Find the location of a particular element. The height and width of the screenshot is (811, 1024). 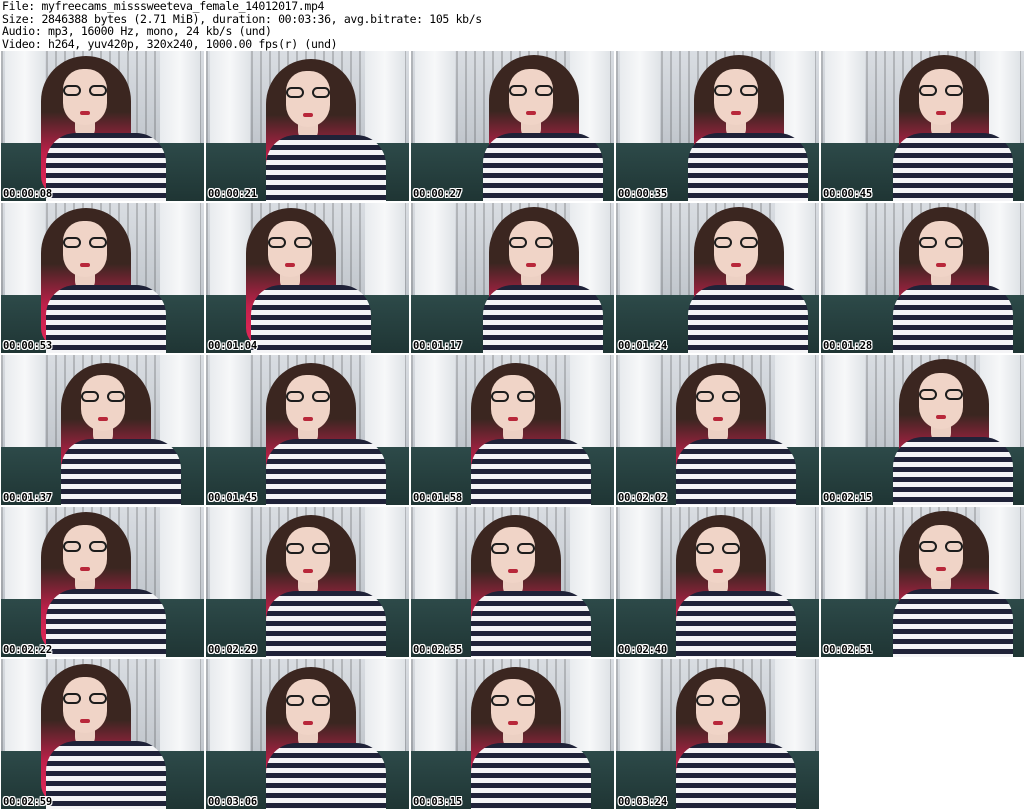

thumbnail-timestamp: 00:03:15 is located at coordinates (437, 802).